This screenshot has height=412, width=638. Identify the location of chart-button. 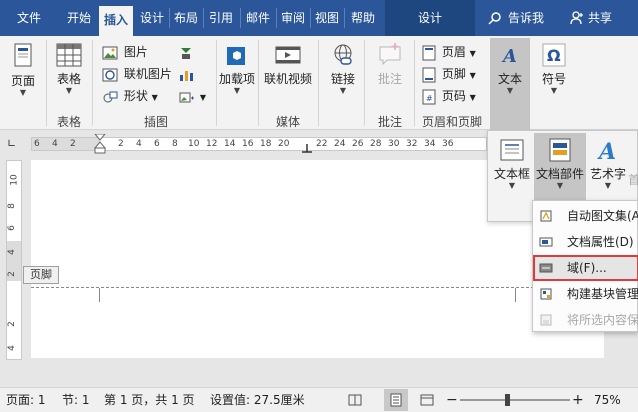
(187, 74).